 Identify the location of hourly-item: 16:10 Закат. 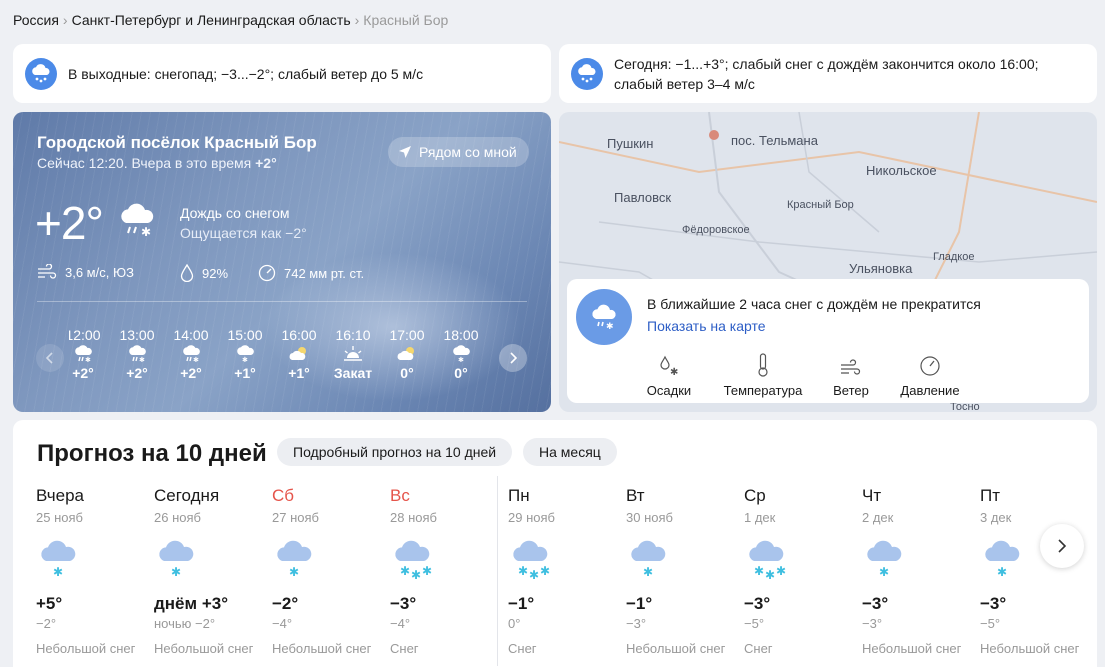
(353, 354).